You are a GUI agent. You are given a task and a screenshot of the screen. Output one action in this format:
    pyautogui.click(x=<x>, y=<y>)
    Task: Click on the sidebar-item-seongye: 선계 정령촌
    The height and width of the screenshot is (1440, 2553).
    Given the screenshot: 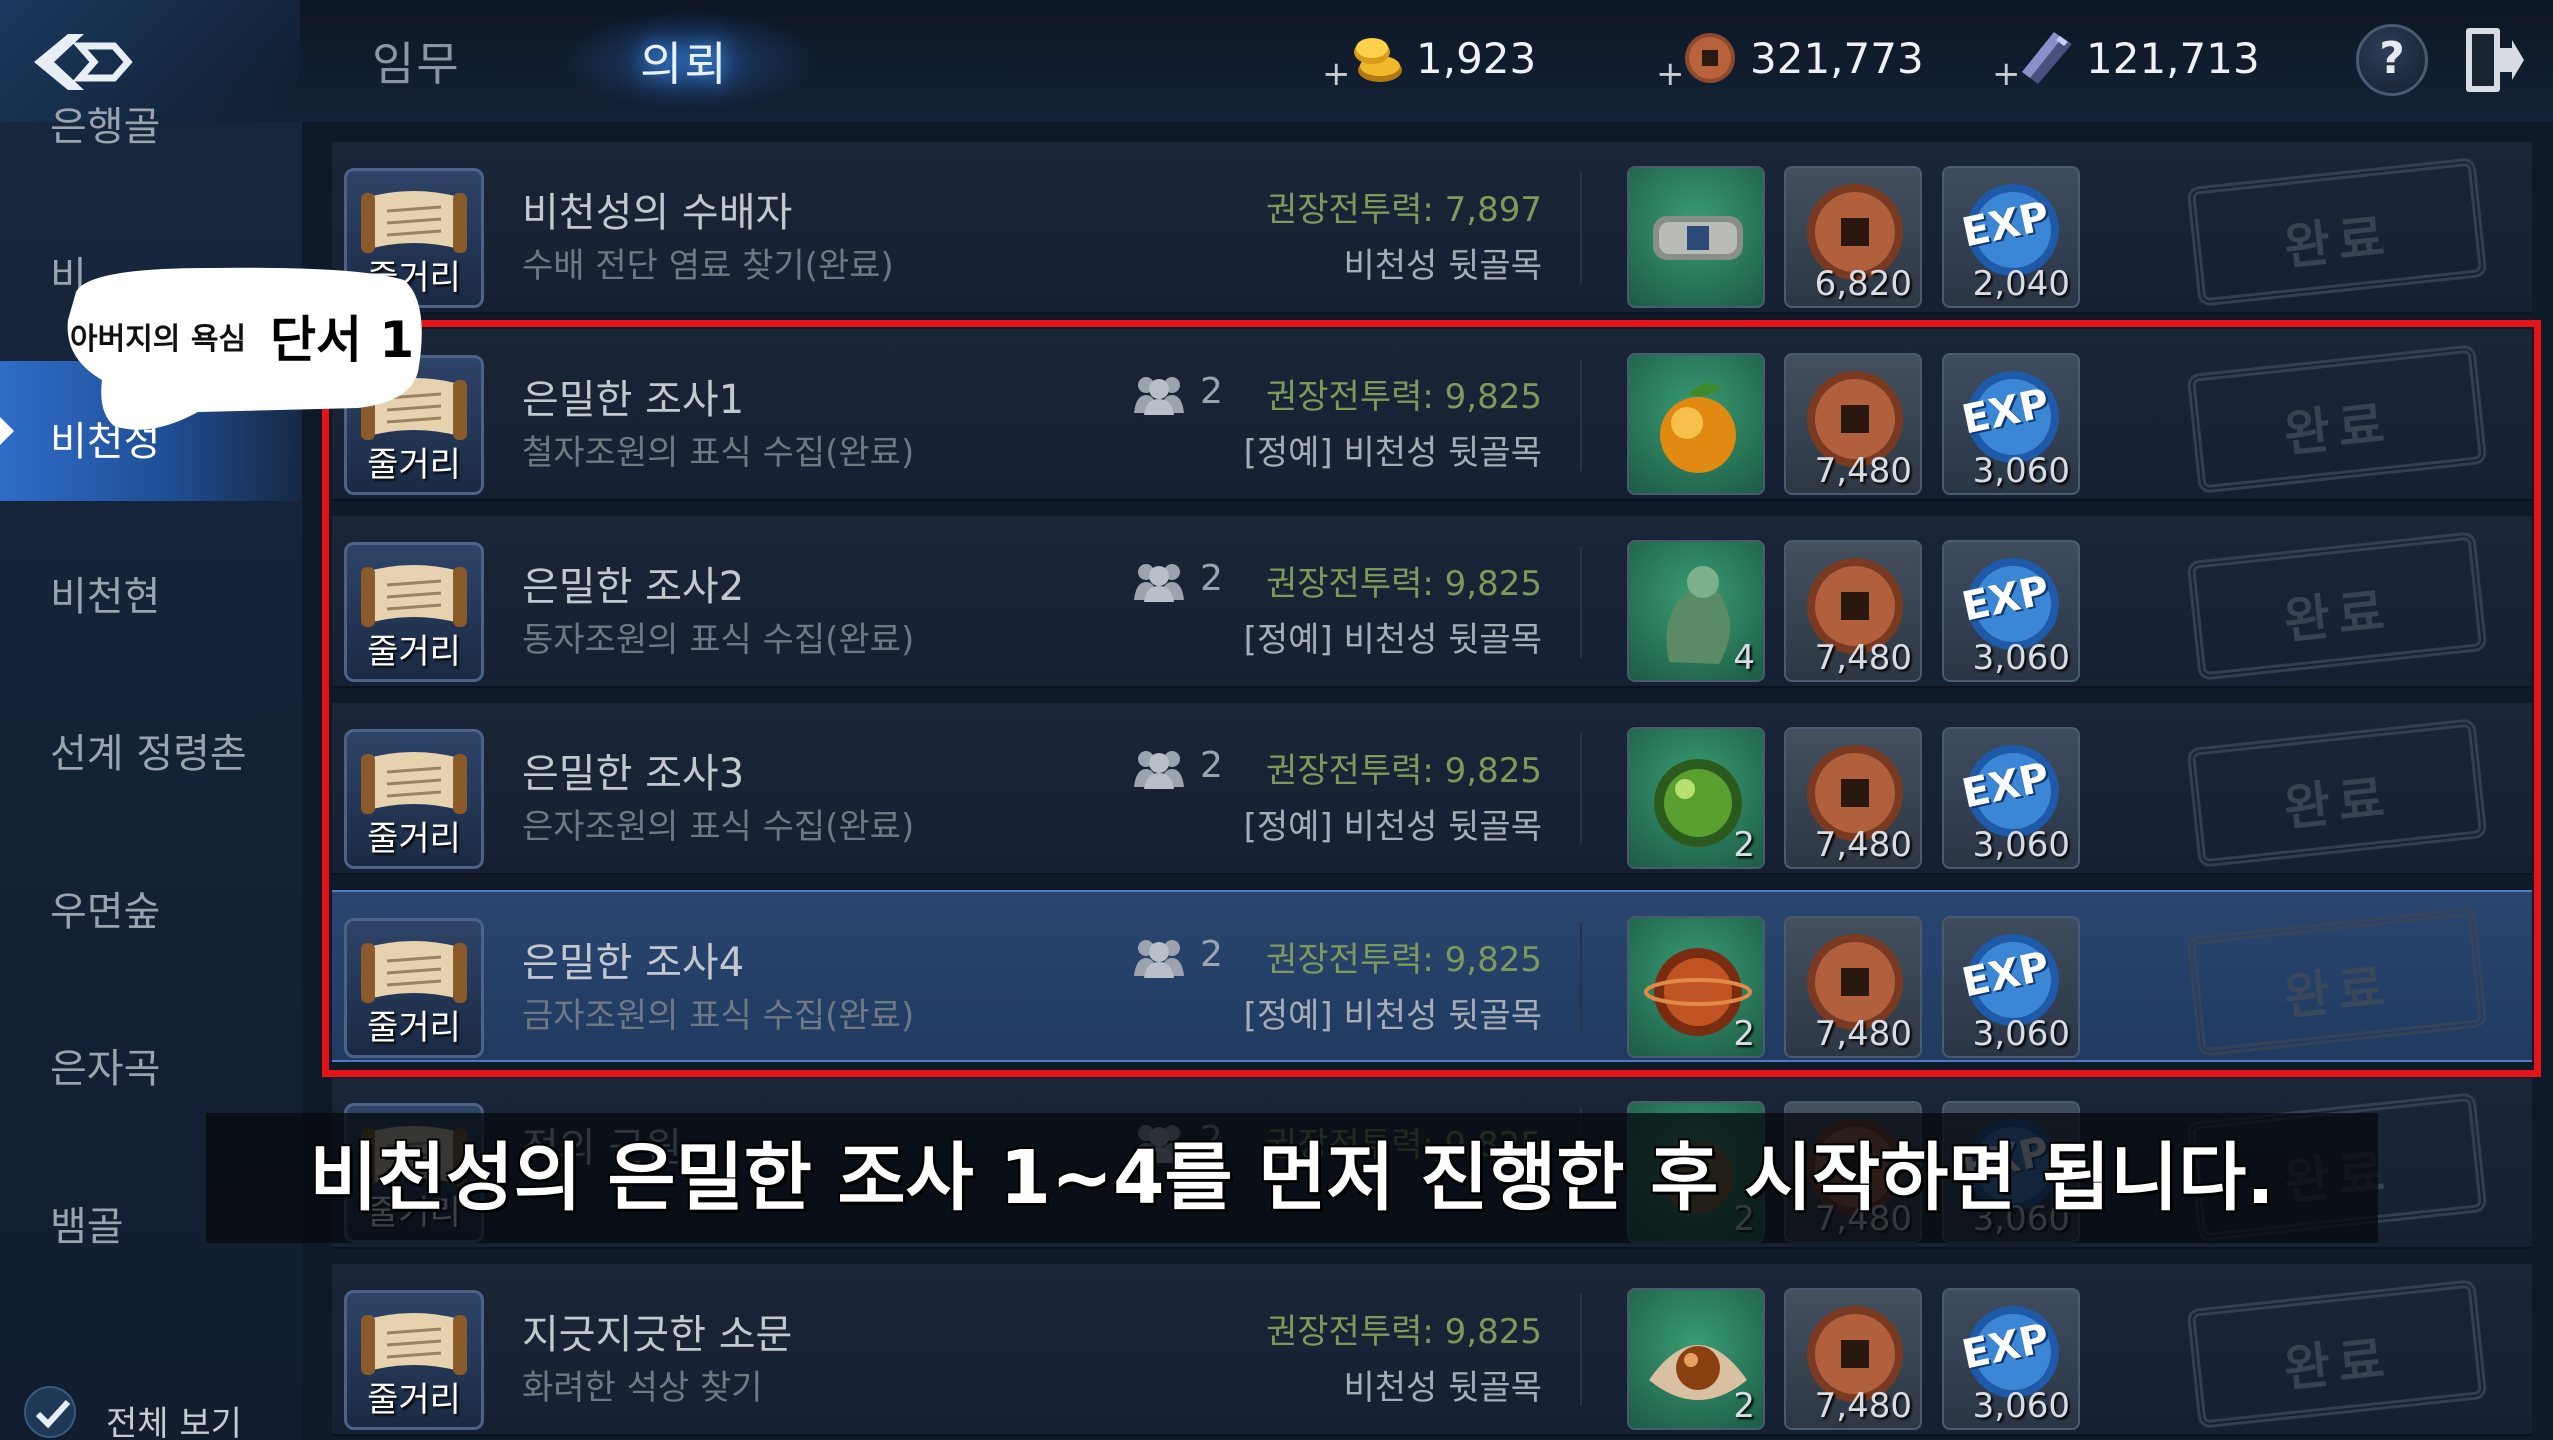 What is the action you would take?
    pyautogui.click(x=151, y=743)
    